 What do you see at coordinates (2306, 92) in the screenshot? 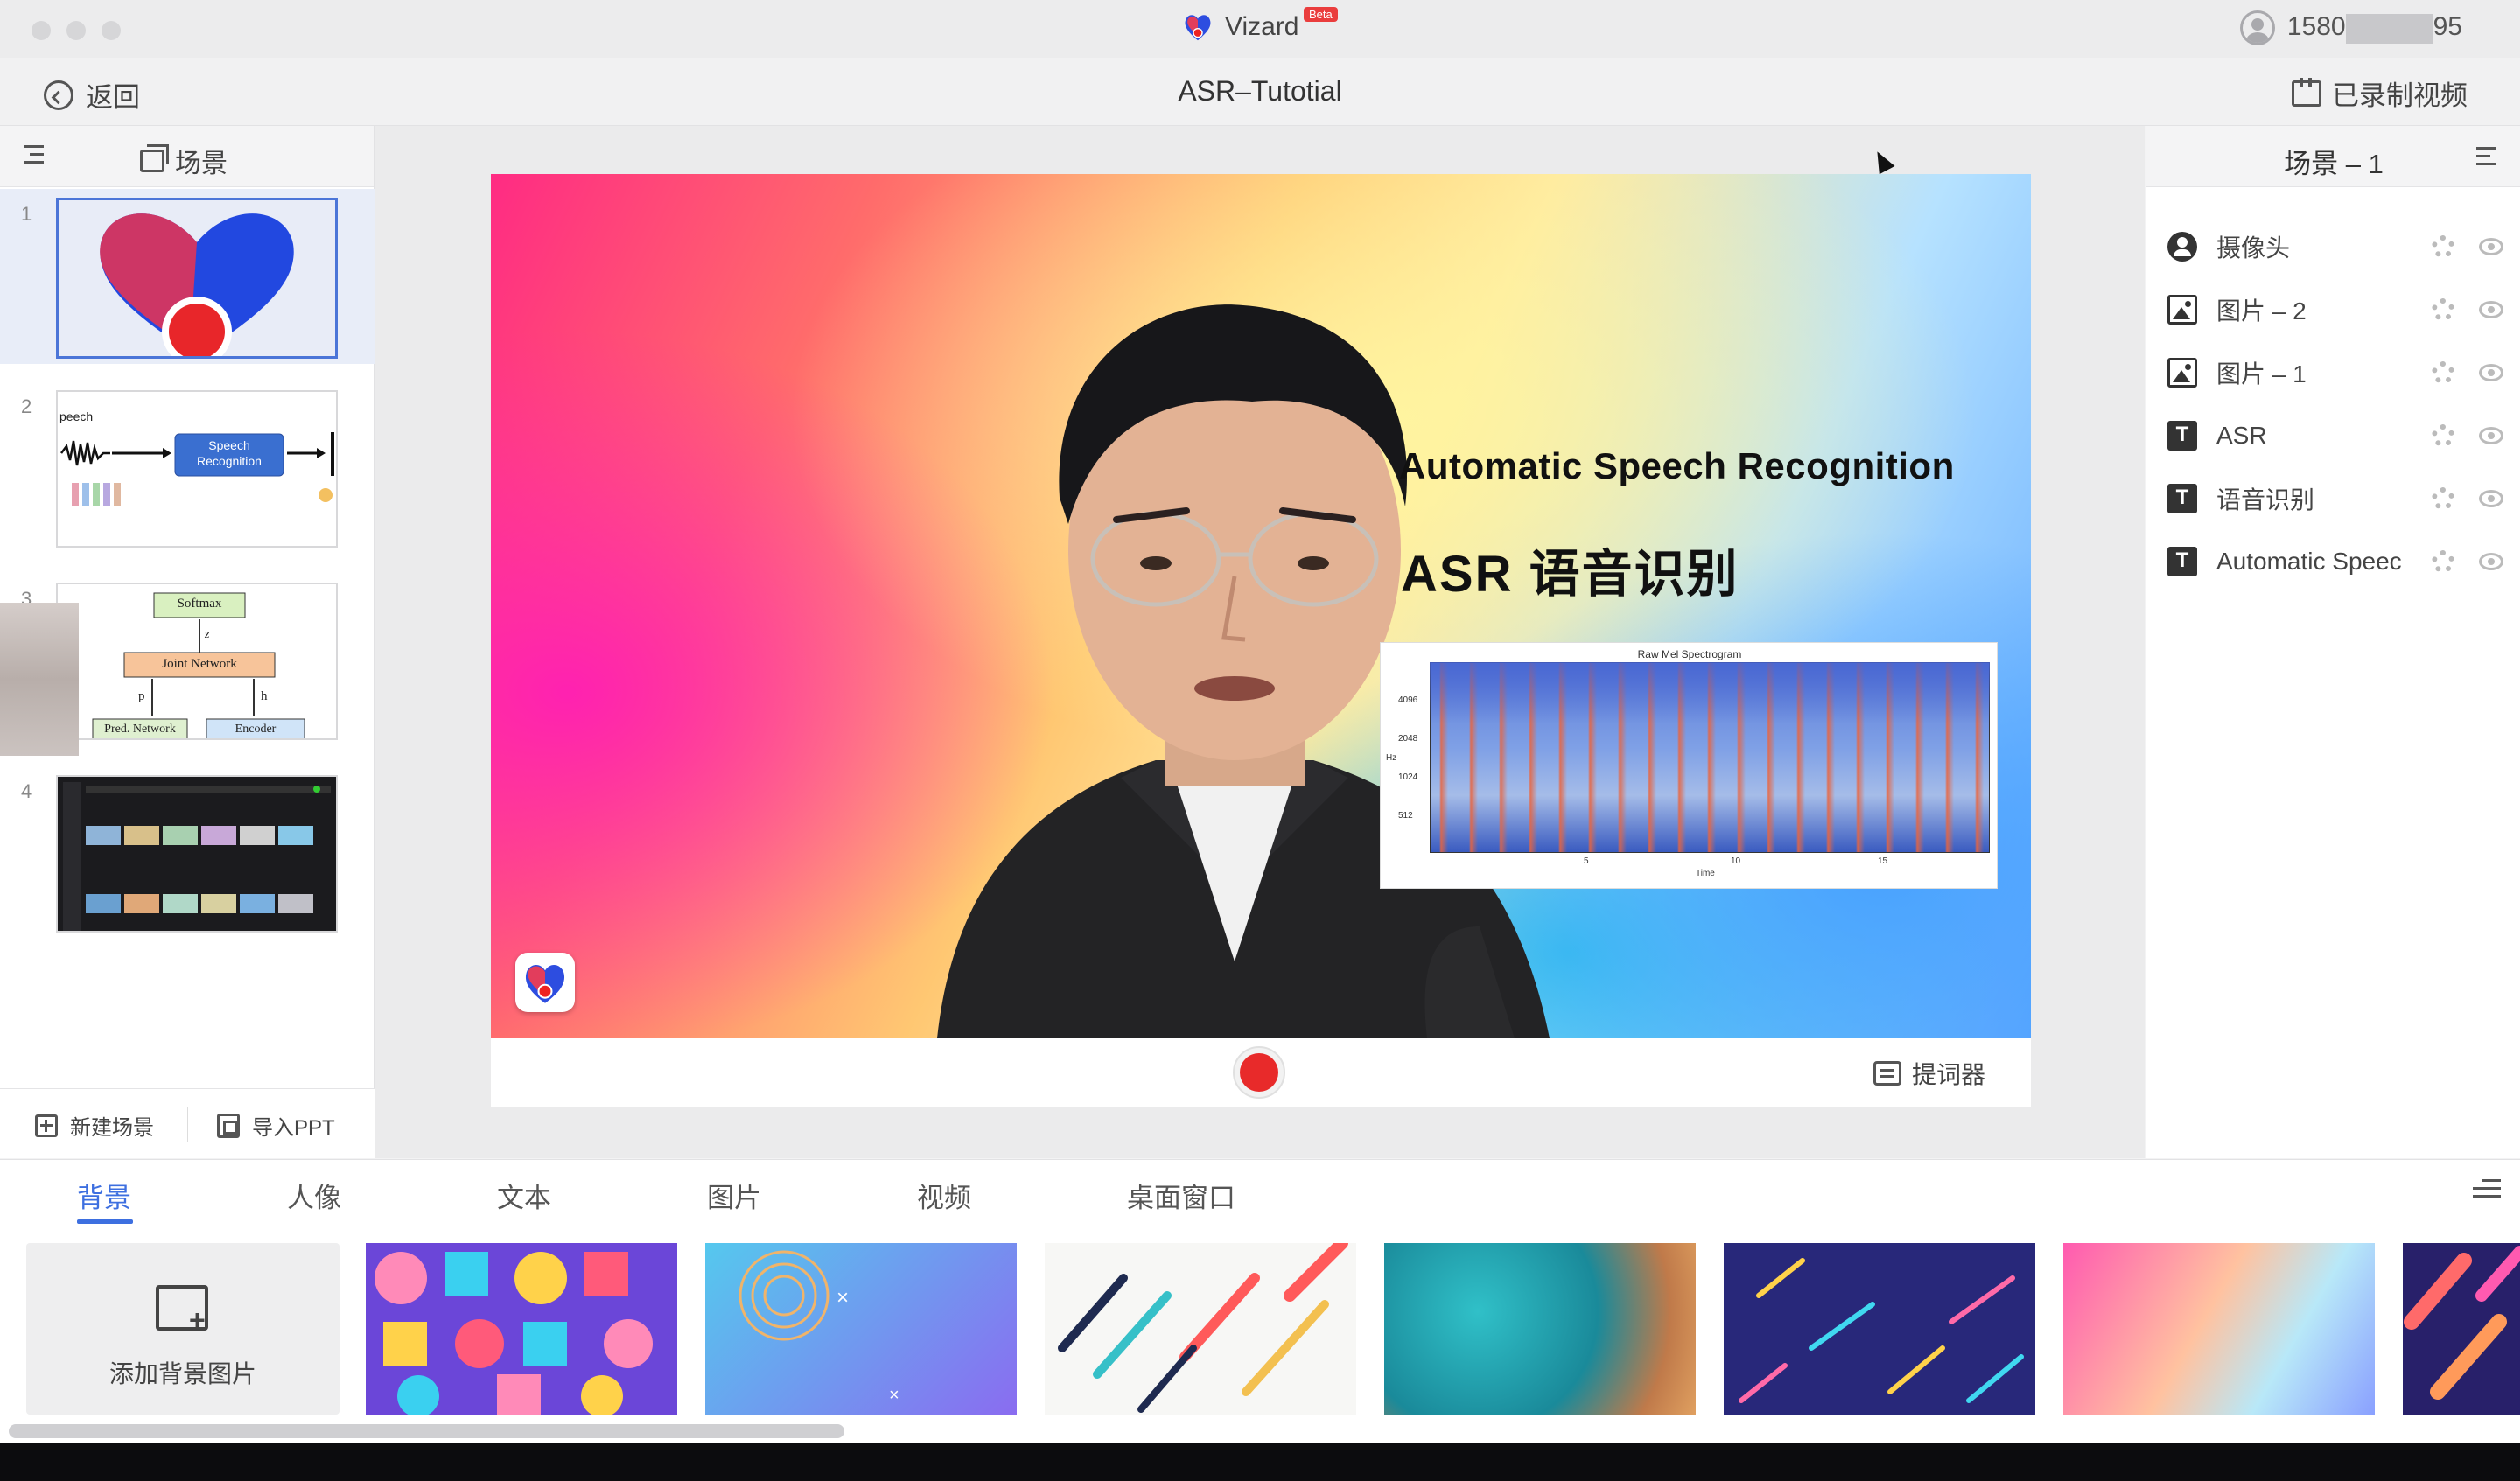
I see `calendar-icon` at bounding box center [2306, 92].